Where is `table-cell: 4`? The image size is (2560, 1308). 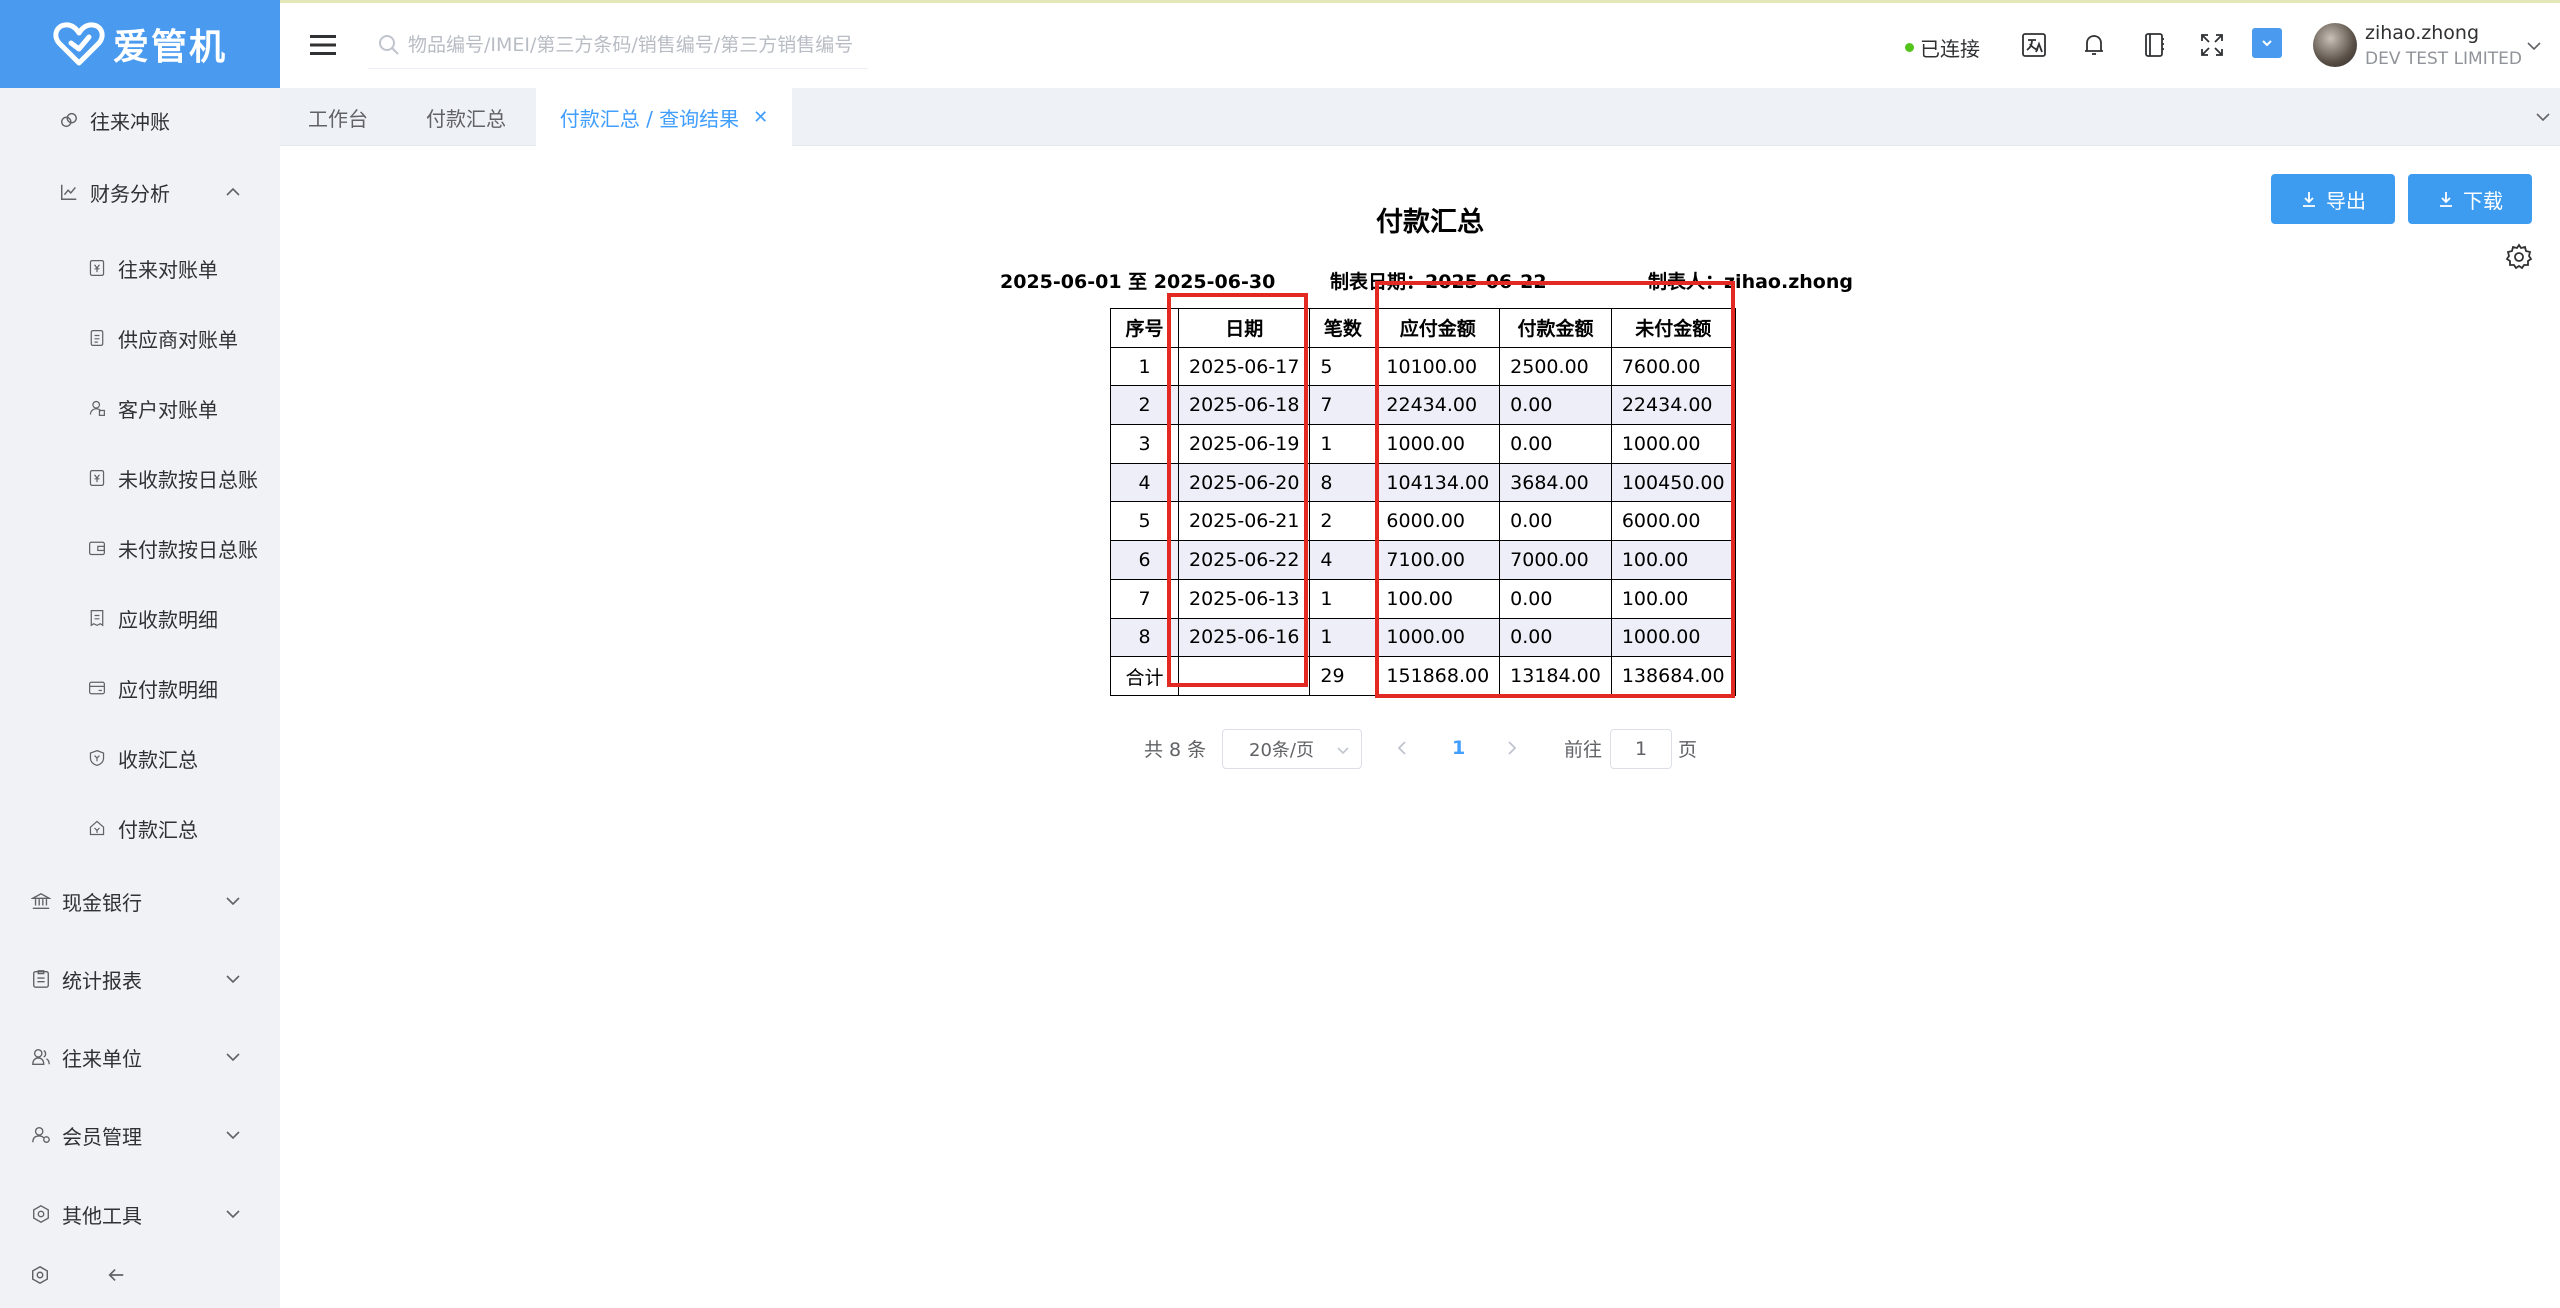
table-cell: 4 is located at coordinates (1343, 560).